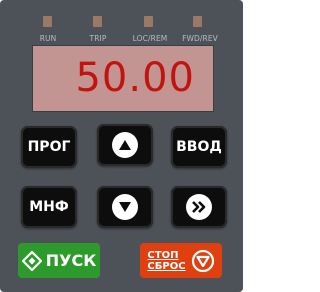  I want to click on up-button, so click(125, 145).